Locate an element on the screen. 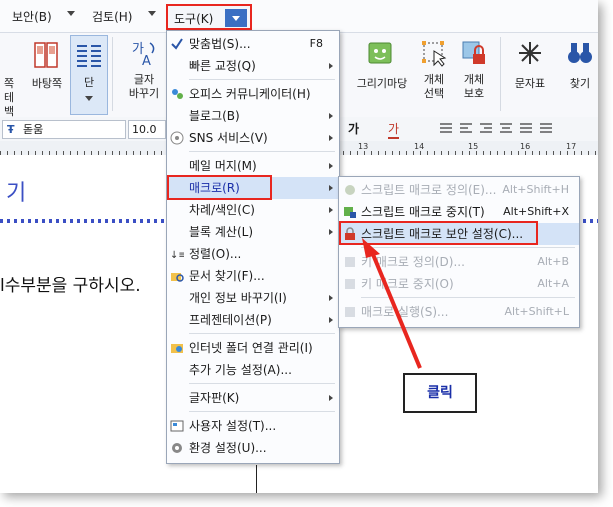 The width and height of the screenshot is (613, 507). annotation-arrow-icon is located at coordinates (392, 303).